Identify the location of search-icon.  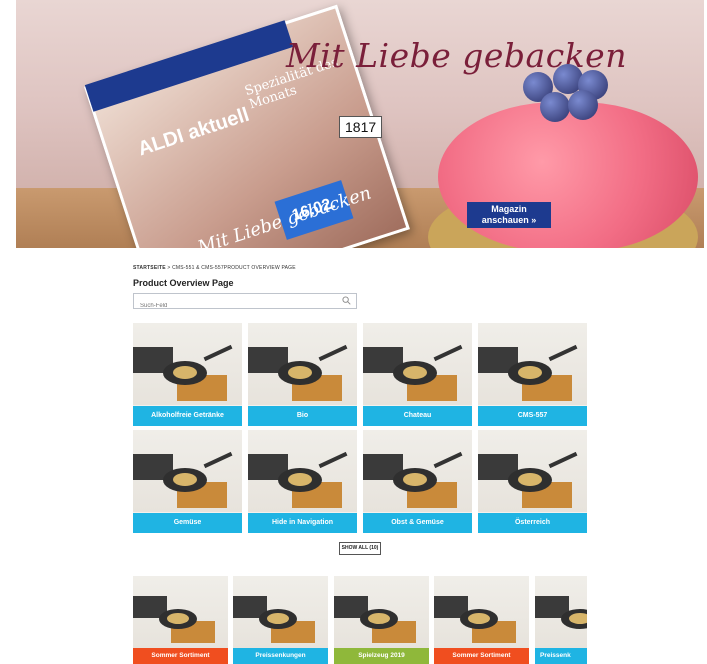
(346, 300).